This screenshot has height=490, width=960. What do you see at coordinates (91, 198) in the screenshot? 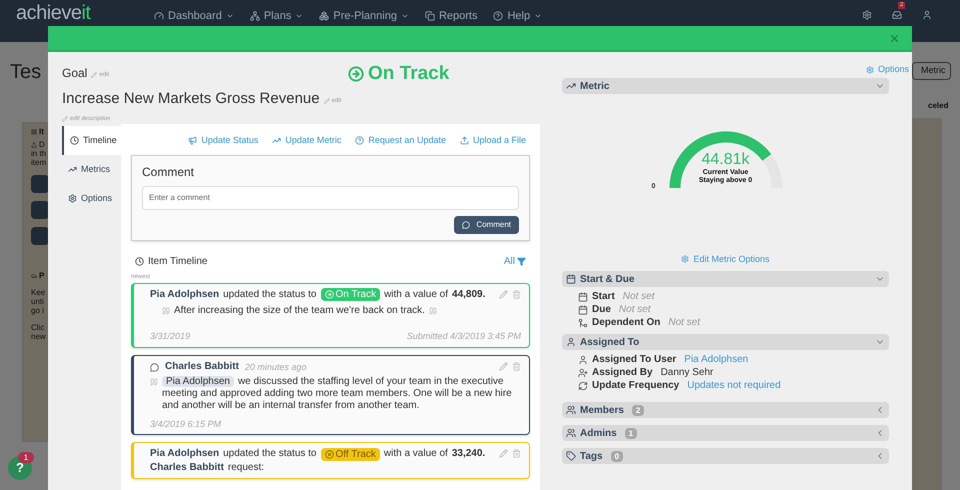
I see `side-tab: Options` at bounding box center [91, 198].